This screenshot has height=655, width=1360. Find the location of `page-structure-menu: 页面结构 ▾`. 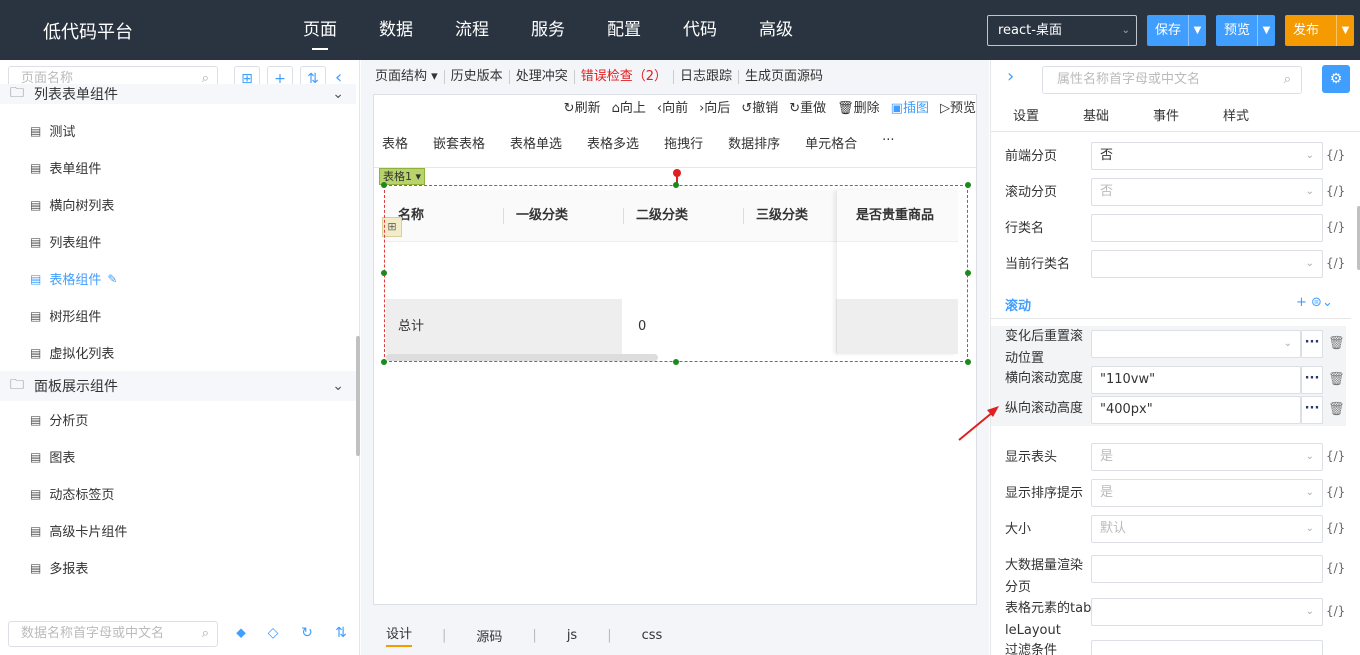

page-structure-menu: 页面结构 ▾ is located at coordinates (410, 77).